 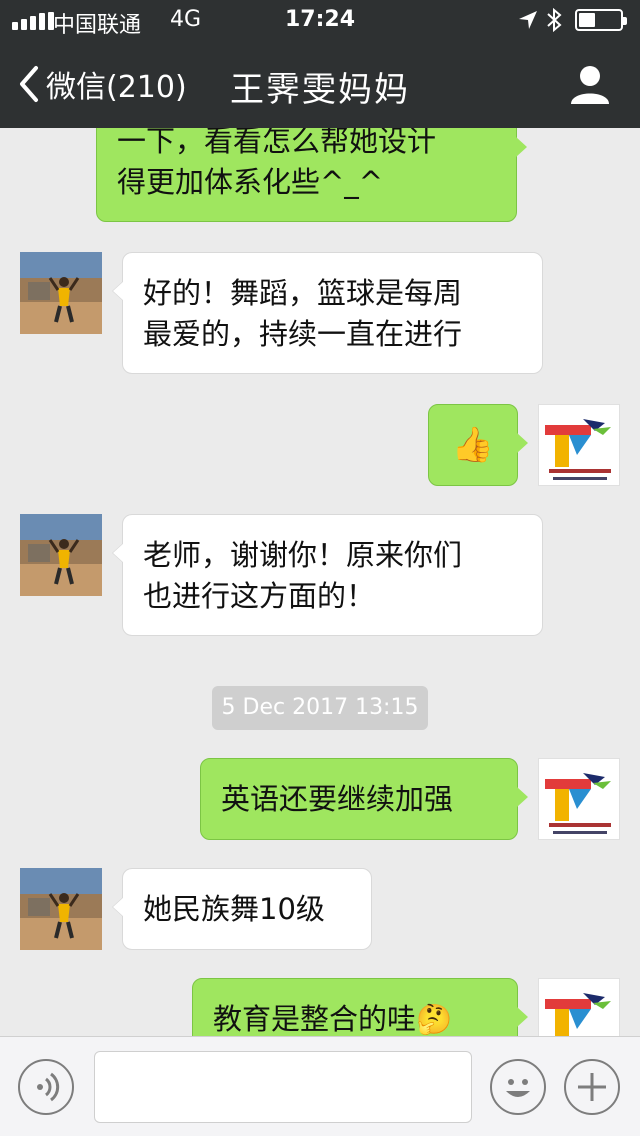 I want to click on message-line: 好的！舞蹈，篮球是每周, so click(x=303, y=293).